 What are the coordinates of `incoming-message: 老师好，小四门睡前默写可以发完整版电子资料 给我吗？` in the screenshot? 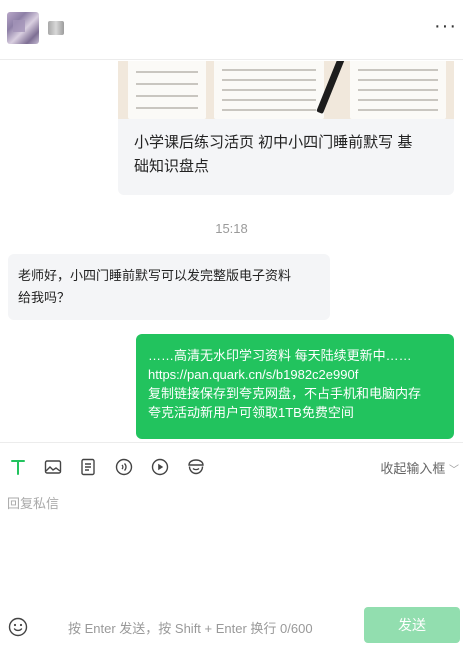 It's located at (169, 287).